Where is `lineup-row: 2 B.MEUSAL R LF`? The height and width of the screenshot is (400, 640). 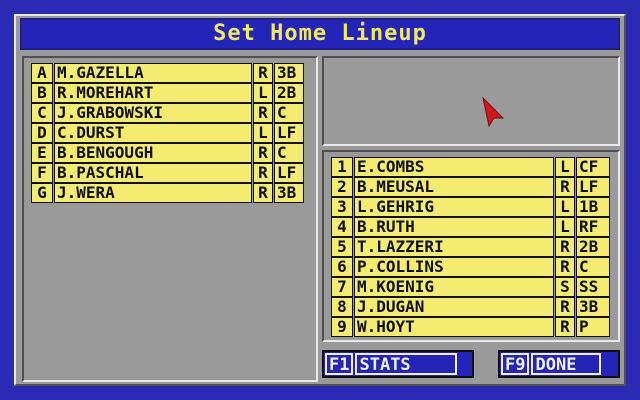 lineup-row: 2 B.MEUSAL R LF is located at coordinates (470, 187).